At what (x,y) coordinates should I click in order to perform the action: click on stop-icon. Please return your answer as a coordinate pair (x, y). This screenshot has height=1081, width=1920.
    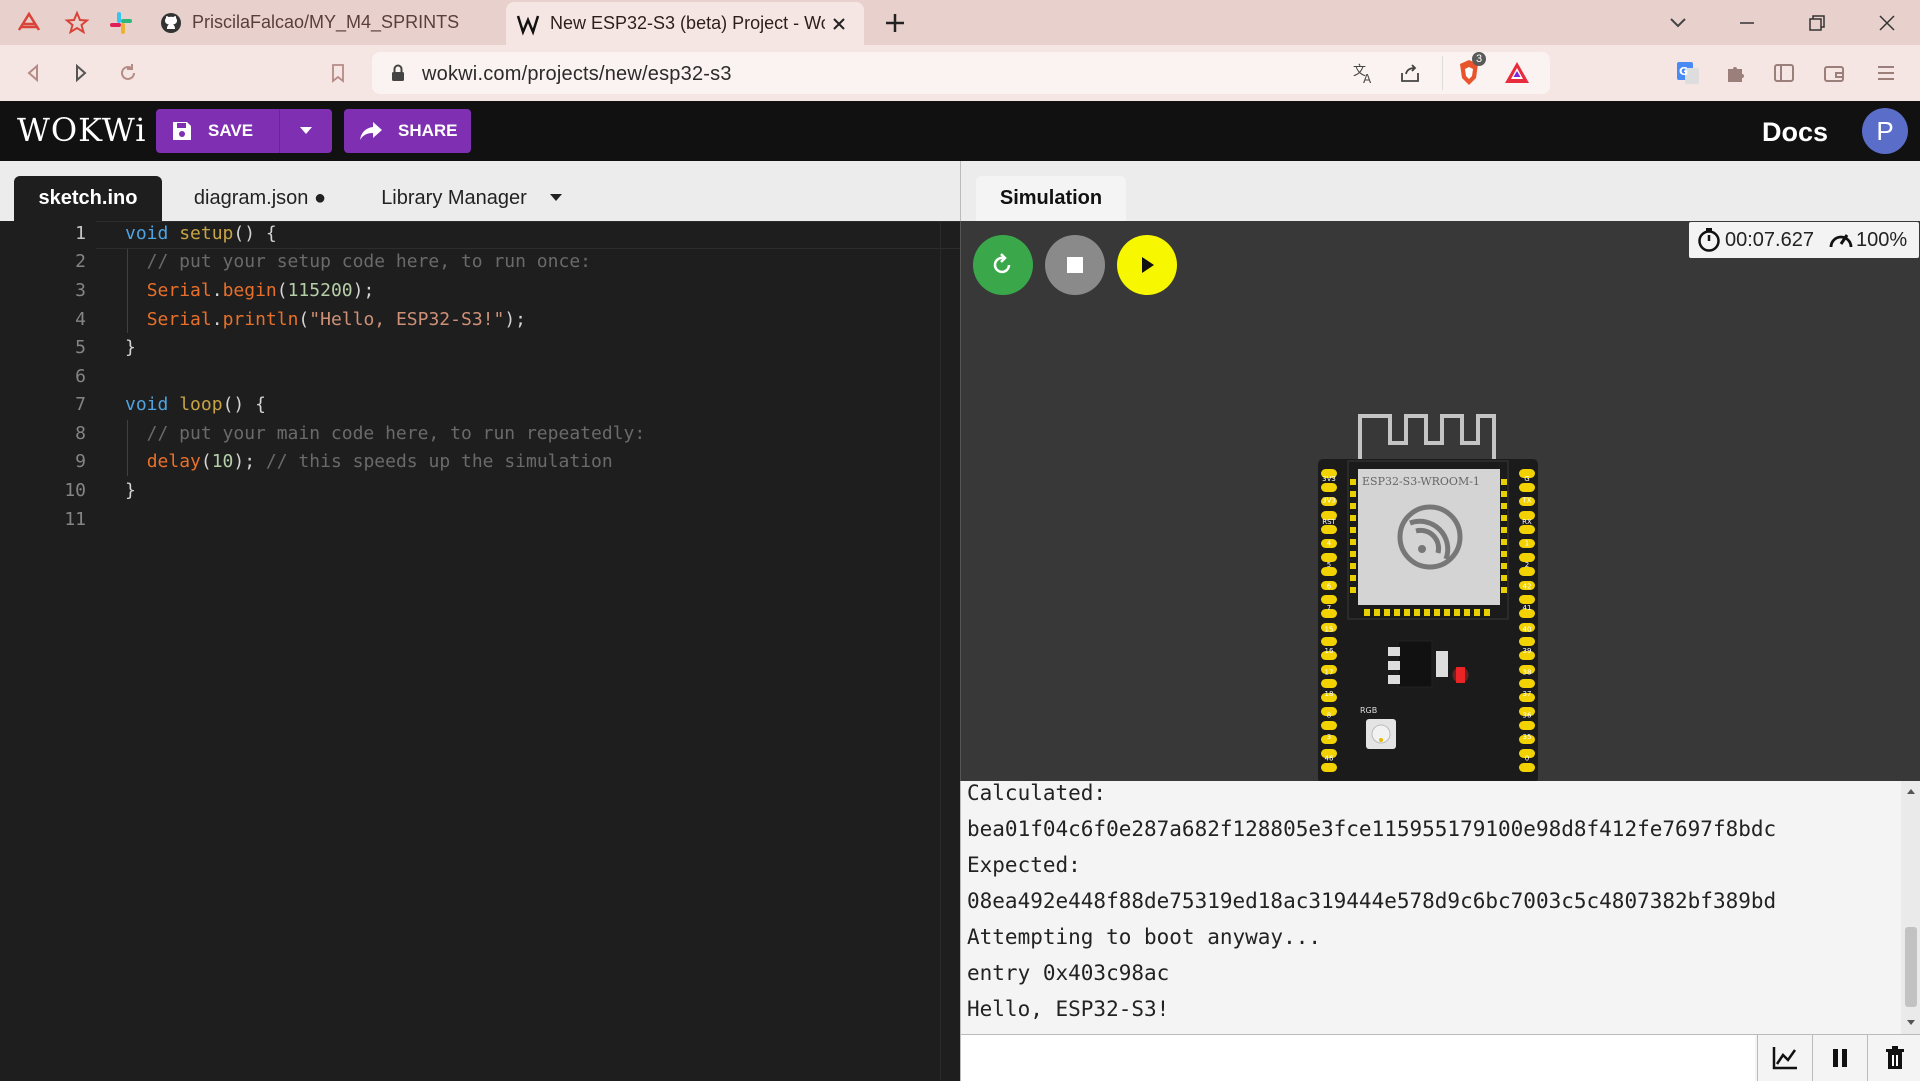
    Looking at the image, I should click on (1075, 265).